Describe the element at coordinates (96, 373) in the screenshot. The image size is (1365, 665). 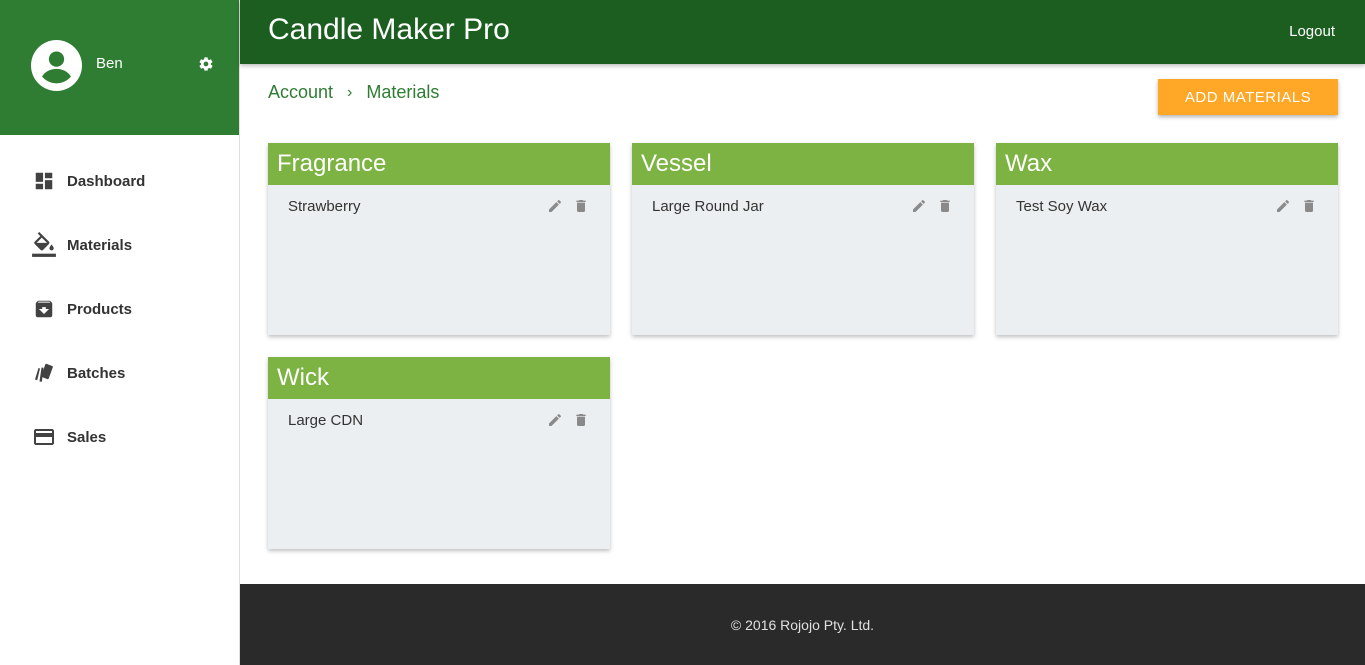
I see `sidebar-item-label: Batches` at that location.